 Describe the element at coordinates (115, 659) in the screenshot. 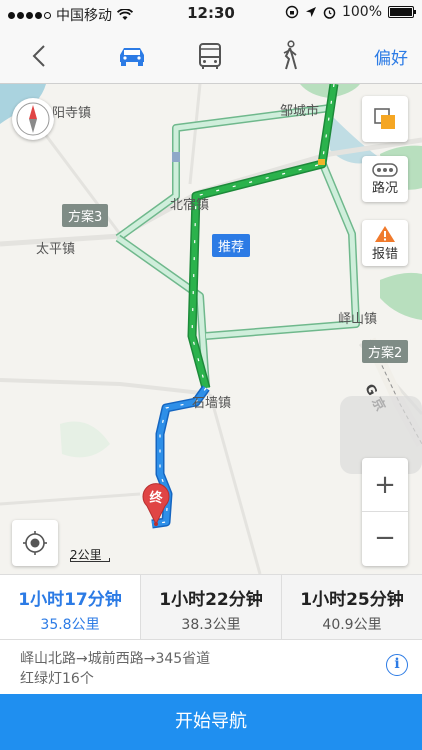

I see `route-roads: 峄山北路→城前西路→345省道` at that location.